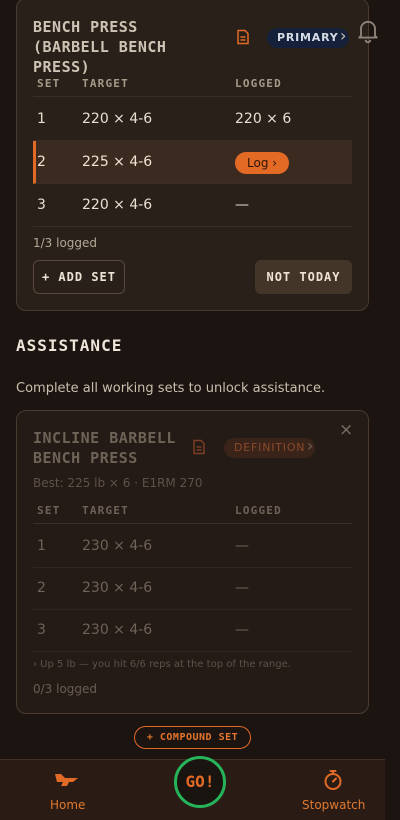  What do you see at coordinates (120, 448) in the screenshot?
I see `exercise-title: INCLINE BARBELL BENCH PRESS` at bounding box center [120, 448].